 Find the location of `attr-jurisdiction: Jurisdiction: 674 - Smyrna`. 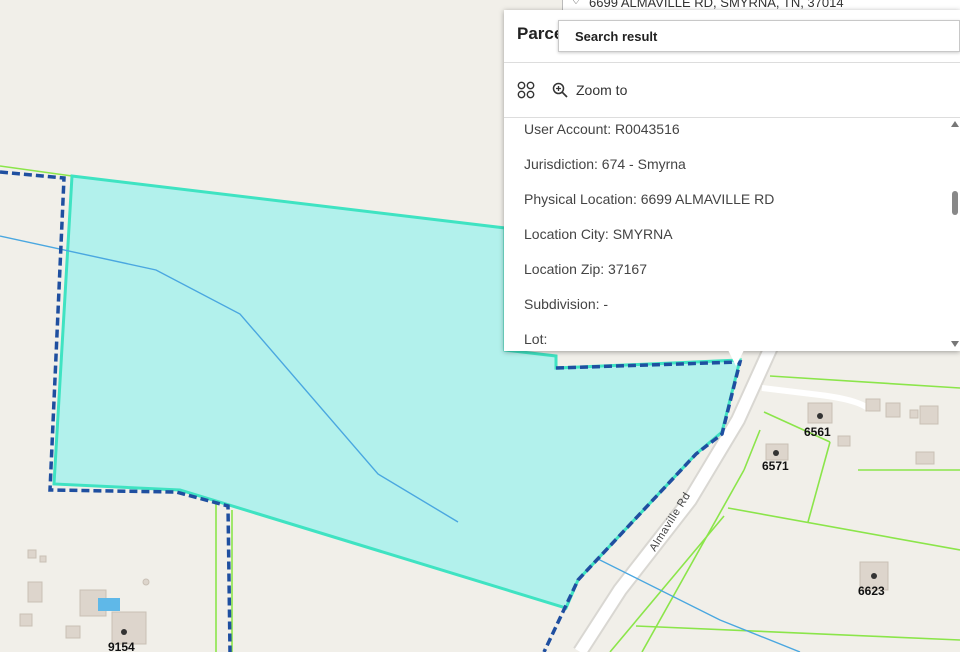

attr-jurisdiction: Jurisdiction: 674 - Smyrna is located at coordinates (605, 164).